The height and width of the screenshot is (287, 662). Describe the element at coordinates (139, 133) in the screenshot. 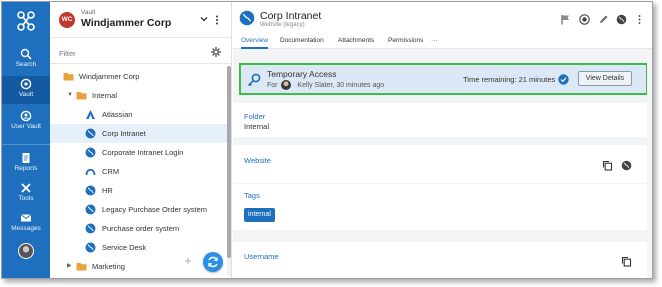

I see `tree-node-corp-intranet: Corp Intranet` at that location.